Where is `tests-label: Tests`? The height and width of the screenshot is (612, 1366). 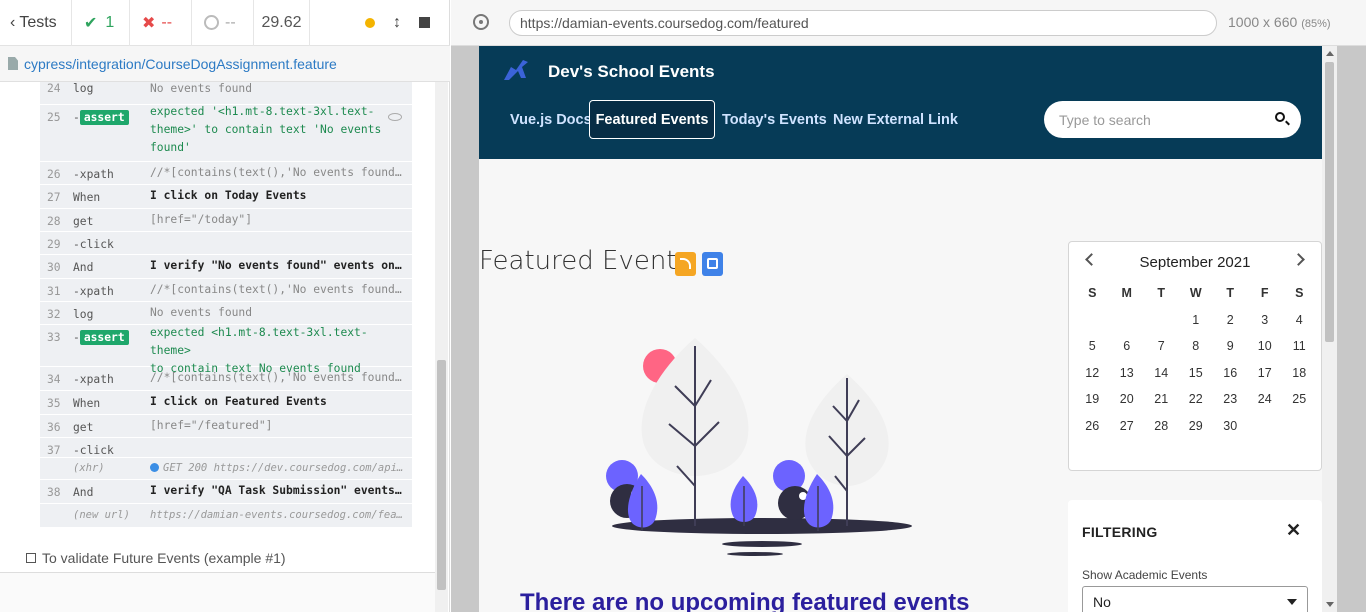
tests-label: Tests is located at coordinates (38, 22).